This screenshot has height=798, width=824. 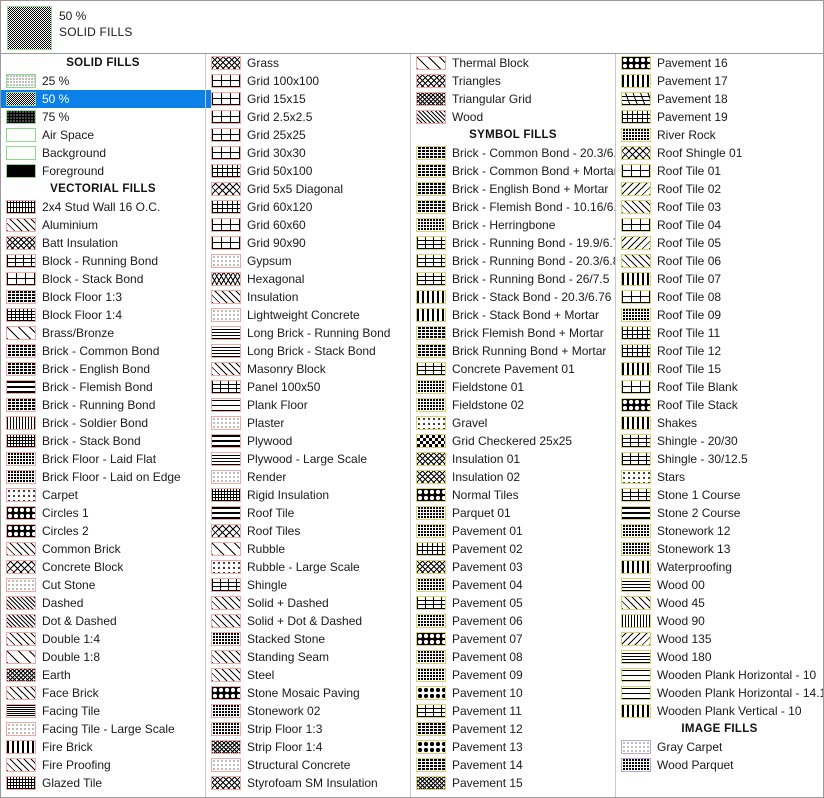 I want to click on fill-list-item: Pavement 18, so click(x=719, y=99).